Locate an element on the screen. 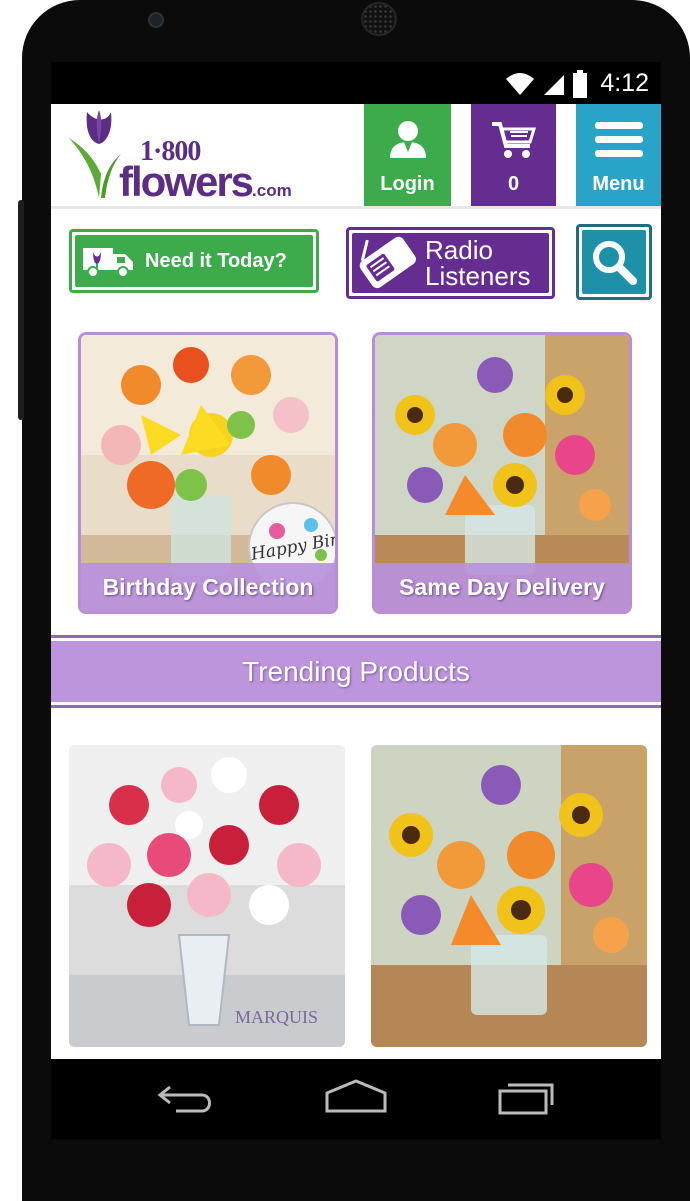  status-time: 4:12 is located at coordinates (624, 83).